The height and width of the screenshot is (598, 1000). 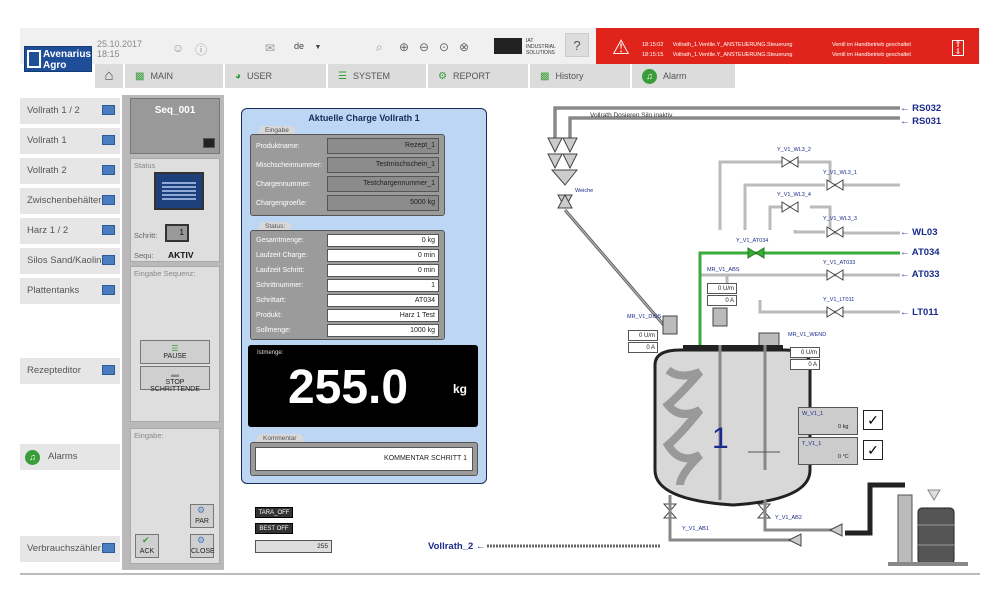 What do you see at coordinates (921, 121) in the screenshot?
I see `port-rs031: ← RS031` at bounding box center [921, 121].